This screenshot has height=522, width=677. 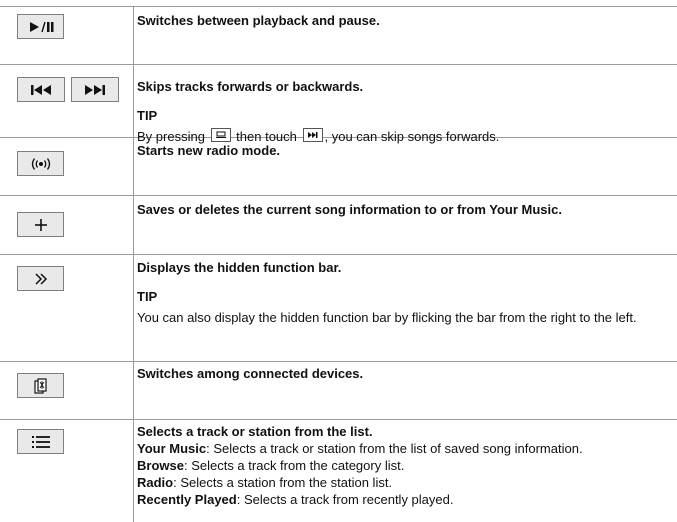 What do you see at coordinates (345, 499) in the screenshot?
I see `item-desc: : Selects a track from recently played.` at bounding box center [345, 499].